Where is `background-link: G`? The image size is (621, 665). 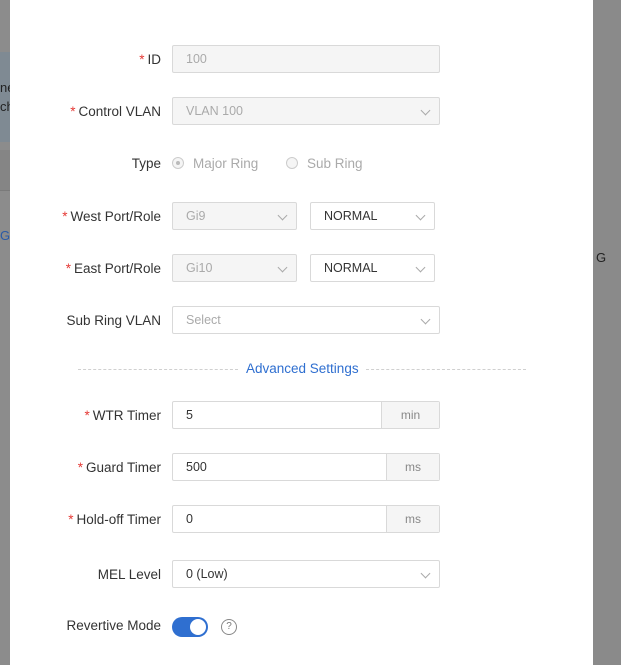
background-link: G is located at coordinates (5, 235).